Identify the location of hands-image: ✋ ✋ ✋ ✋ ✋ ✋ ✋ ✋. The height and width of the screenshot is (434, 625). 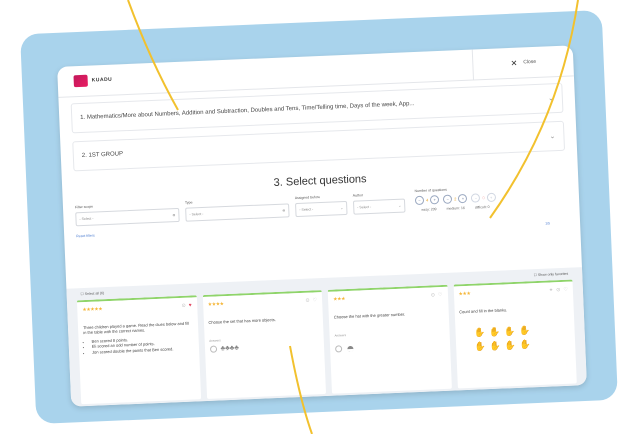
(522, 338).